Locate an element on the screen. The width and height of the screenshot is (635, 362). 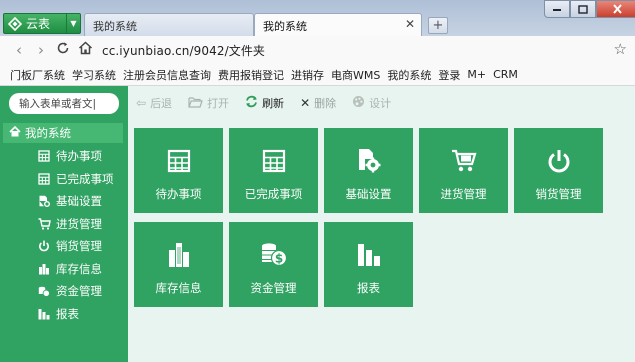
sidebar-item-todo: 待办事项 is located at coordinates (64, 156).